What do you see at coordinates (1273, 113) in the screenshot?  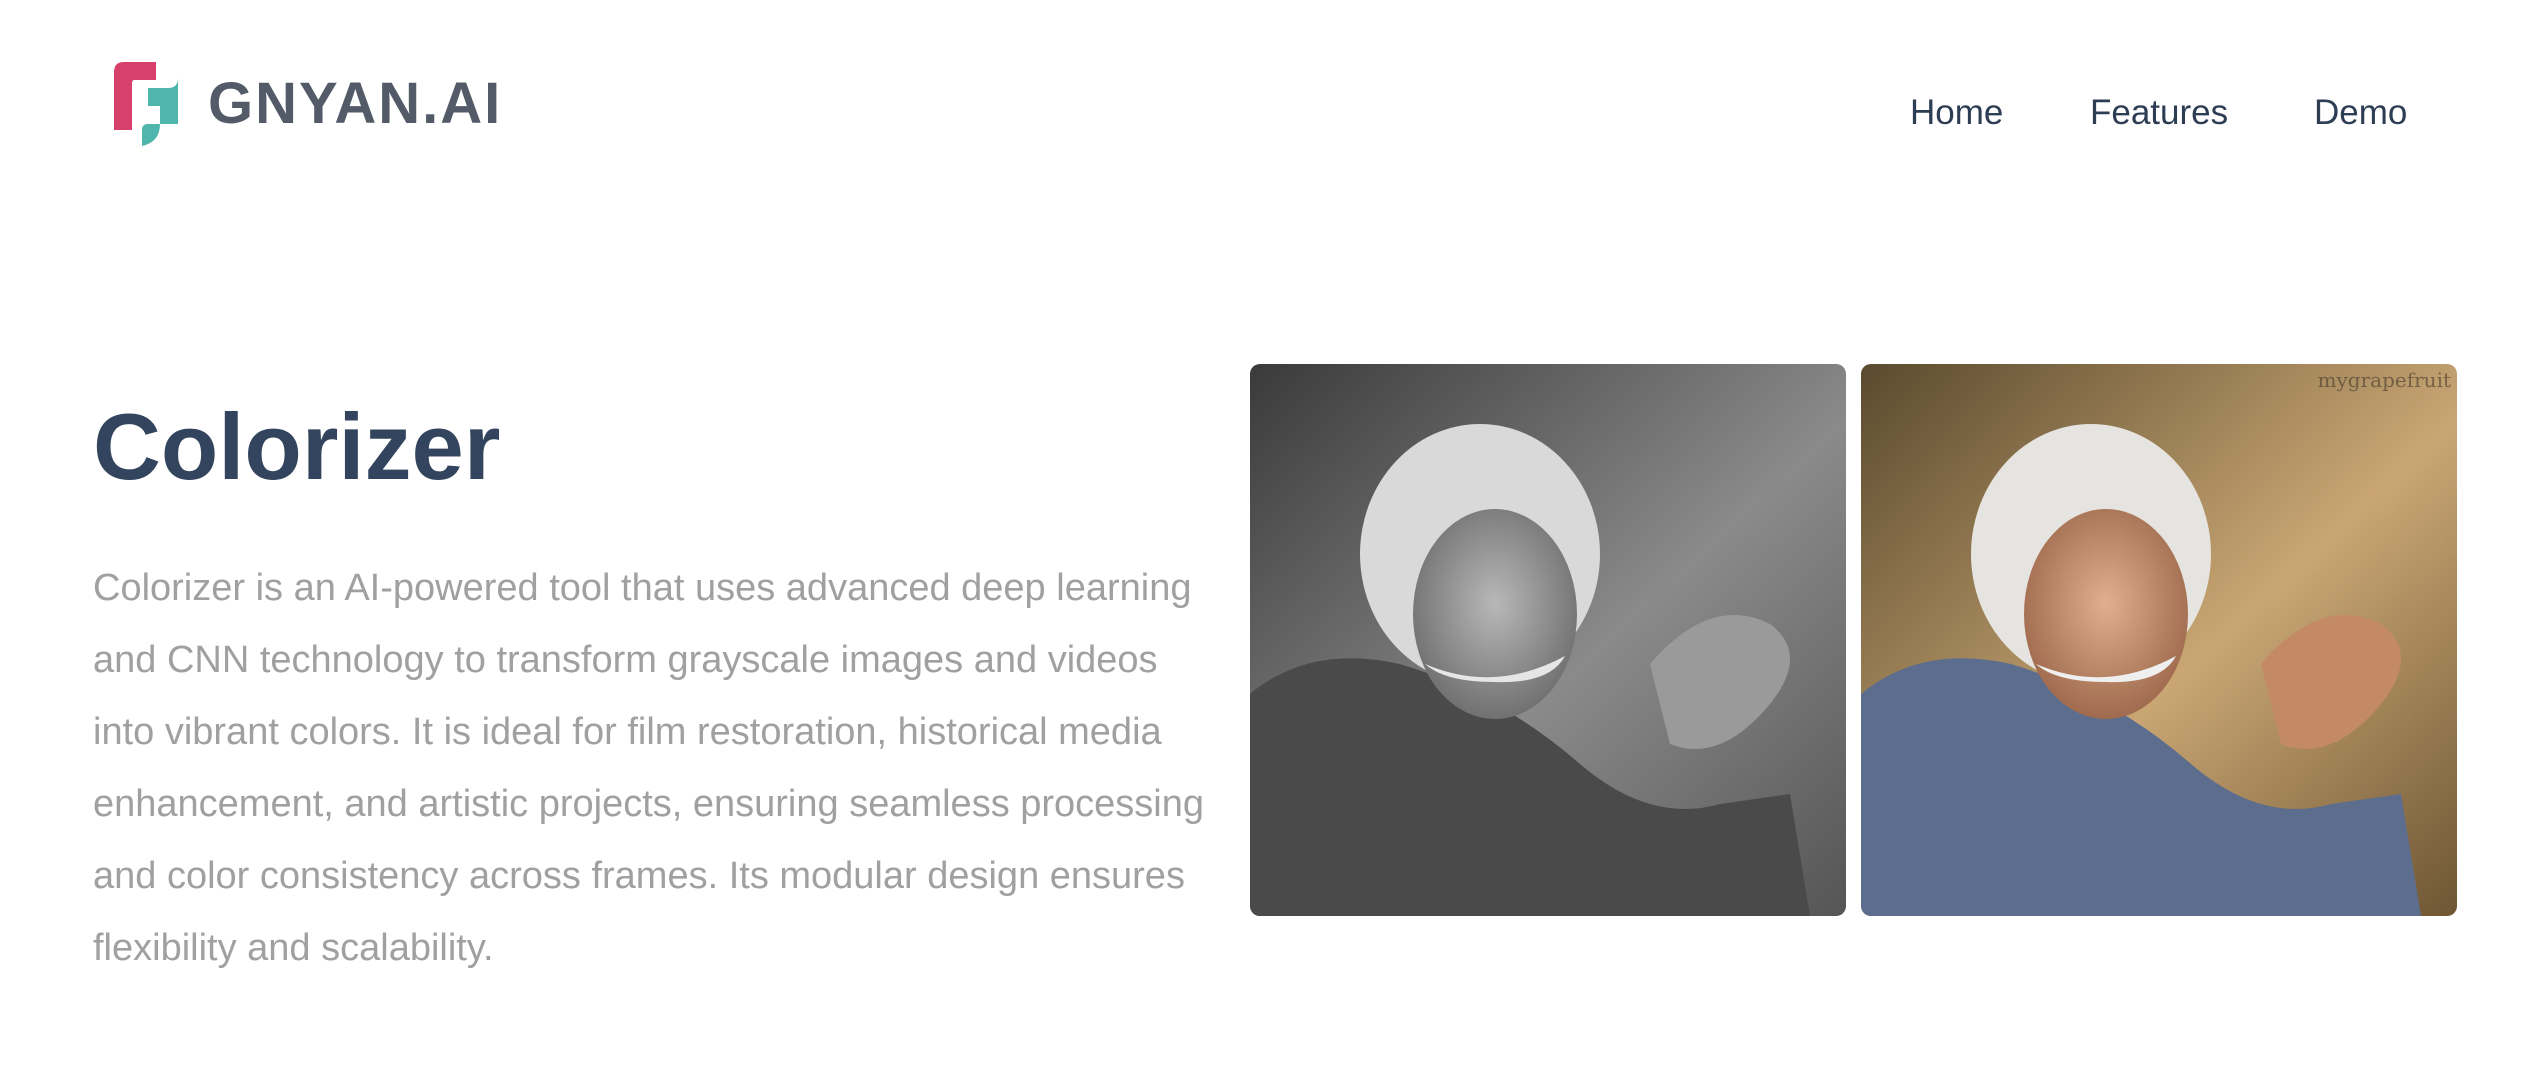 I see `main-nav: Home Features Demo` at bounding box center [1273, 113].